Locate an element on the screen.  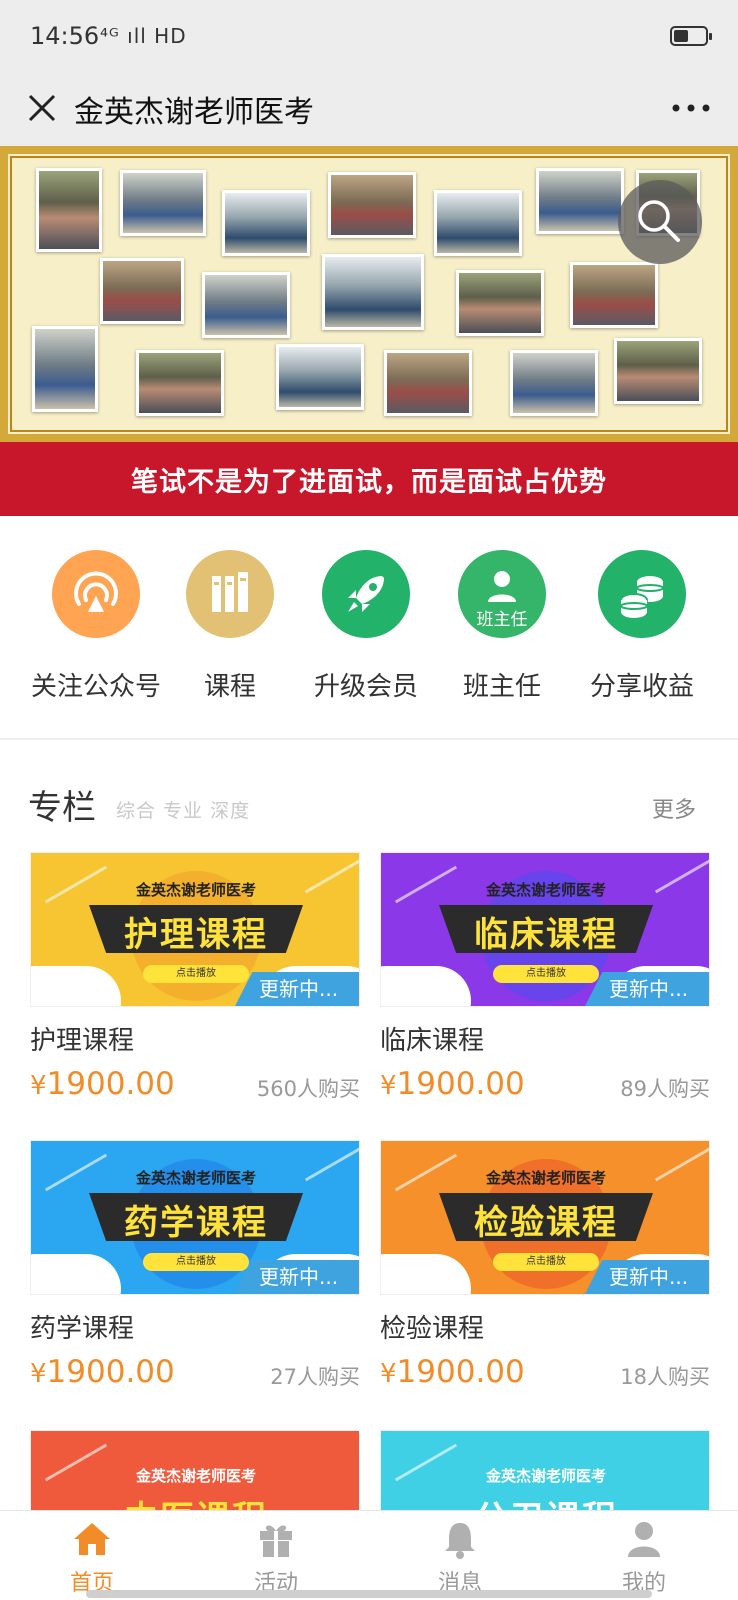
quick-nav-follow-account: 关注公众号 is located at coordinates (96, 635).